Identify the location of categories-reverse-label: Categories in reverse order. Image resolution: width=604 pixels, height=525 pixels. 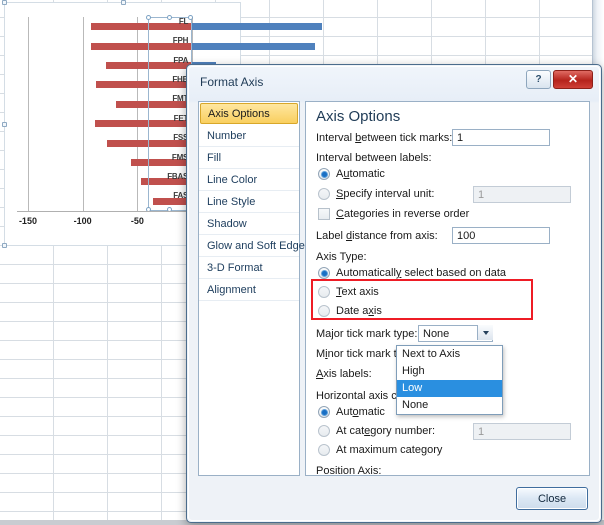
(403, 214).